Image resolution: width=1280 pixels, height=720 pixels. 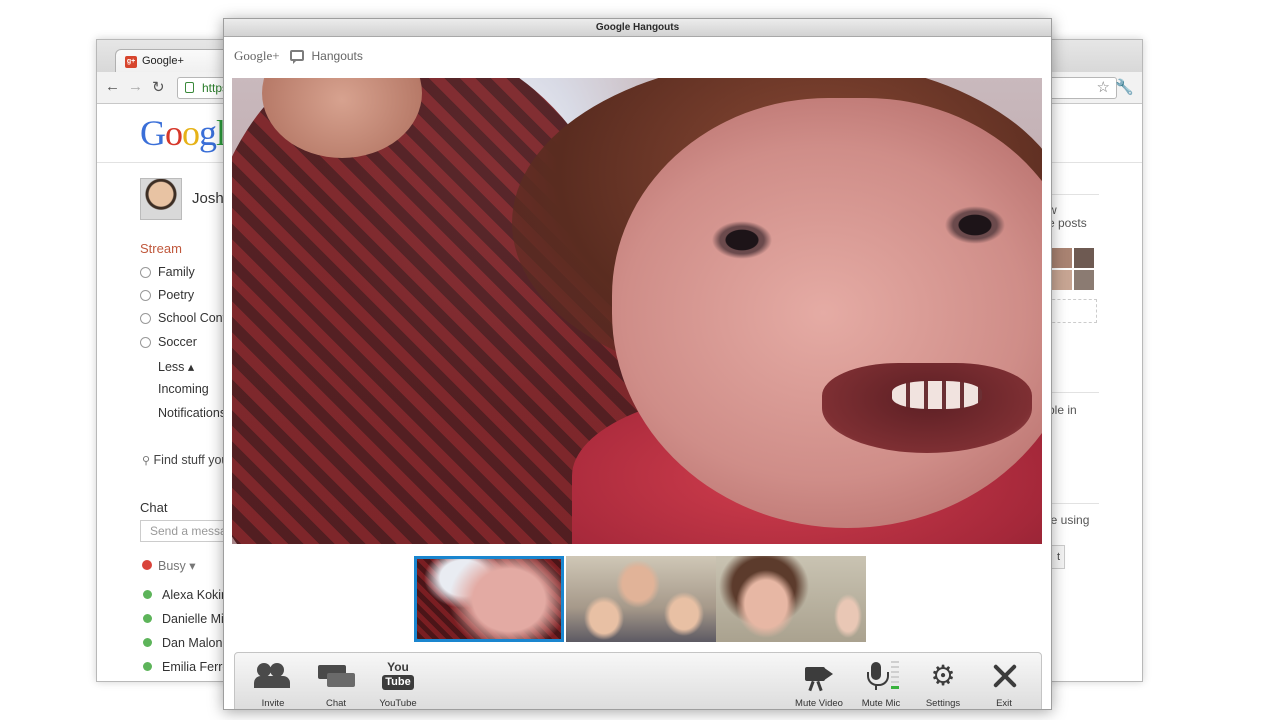 I want to click on youtube-icon-top: You, so click(x=398, y=667).